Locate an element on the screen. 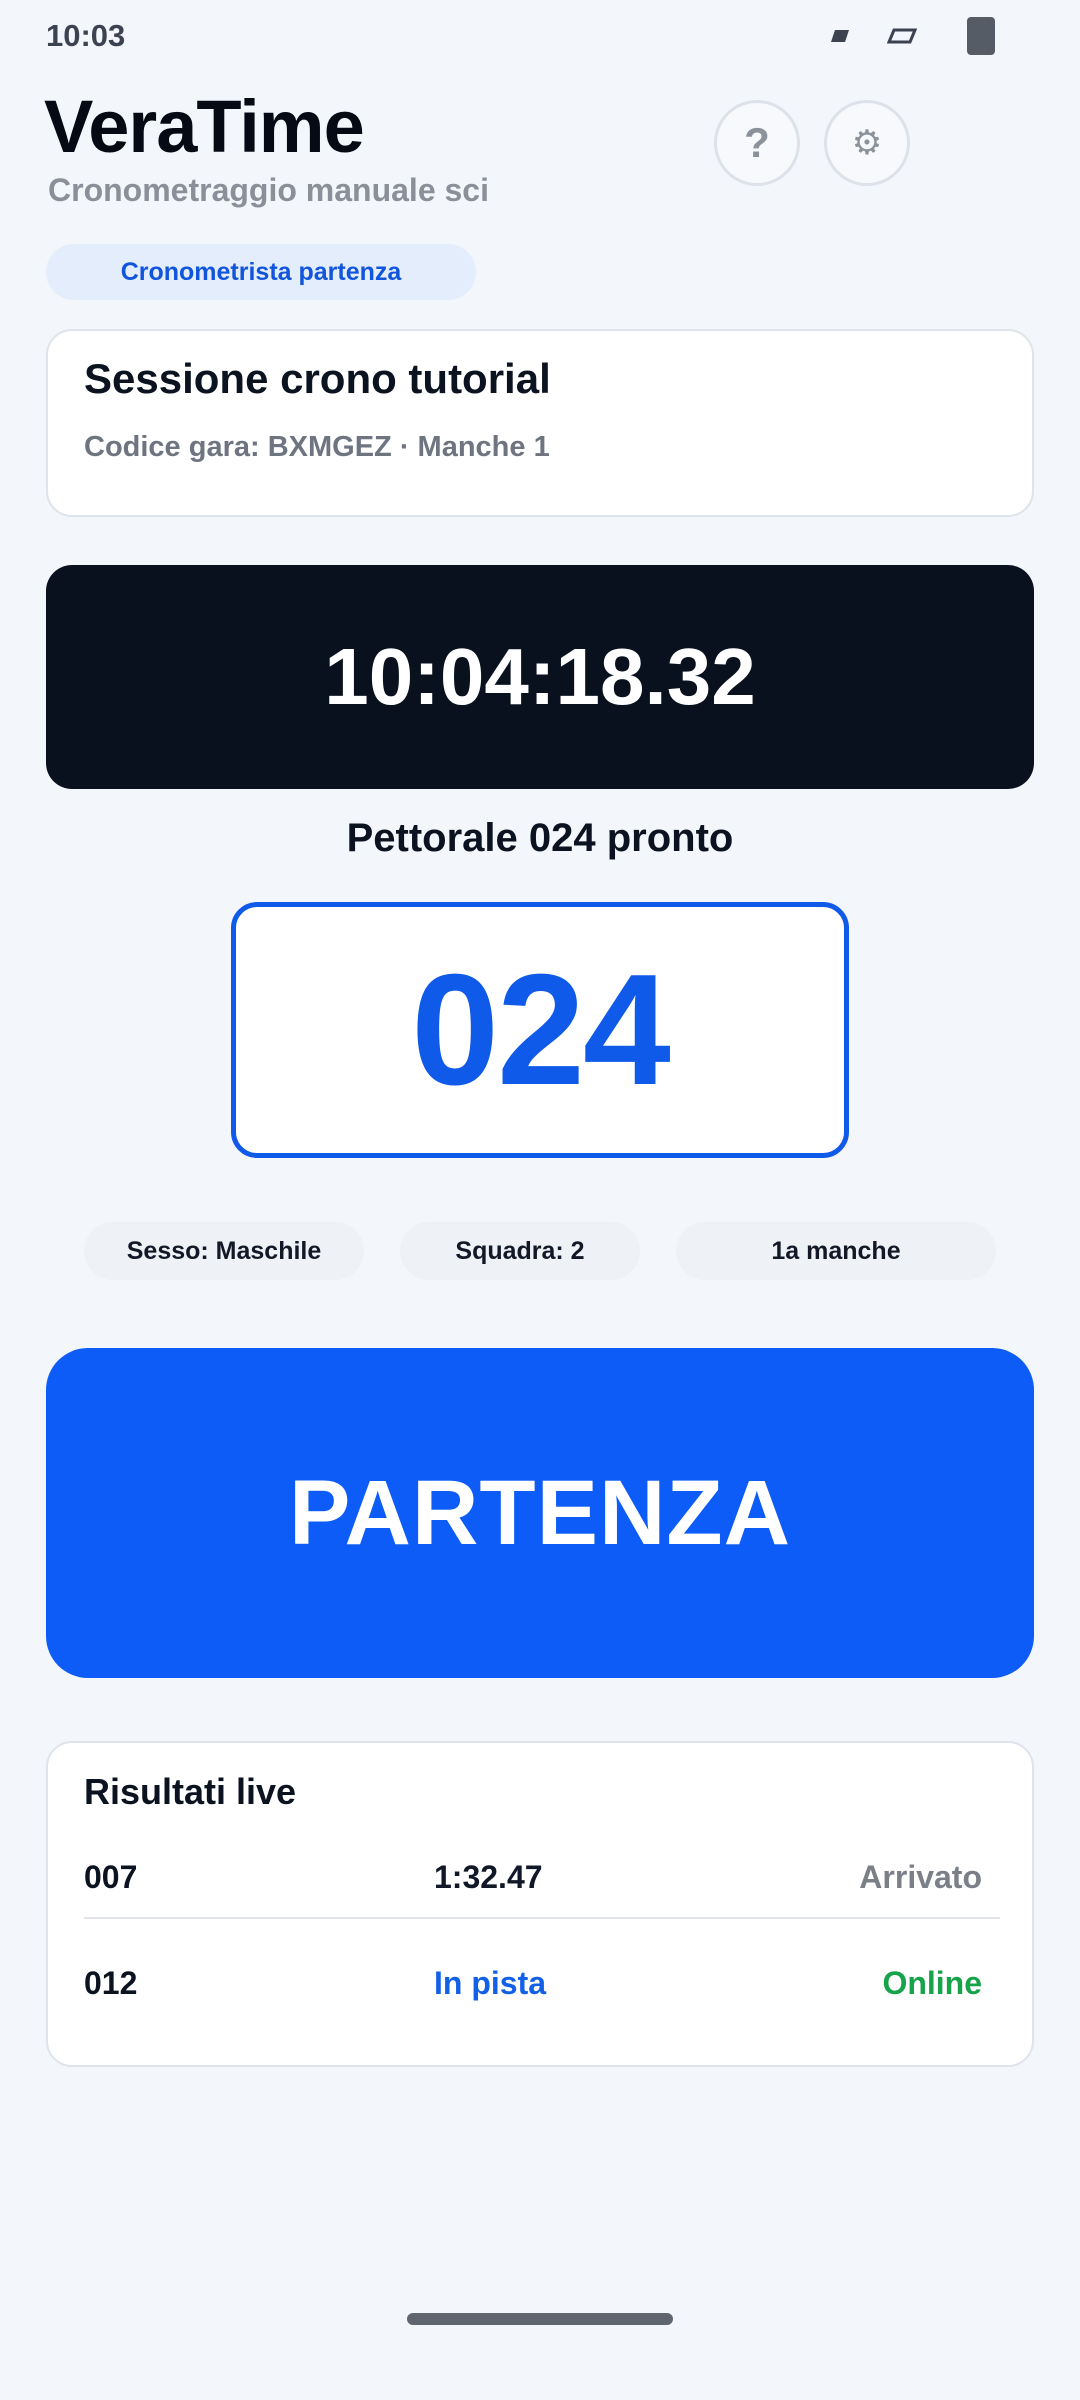  results-title: Risultati live is located at coordinates (190, 1791).